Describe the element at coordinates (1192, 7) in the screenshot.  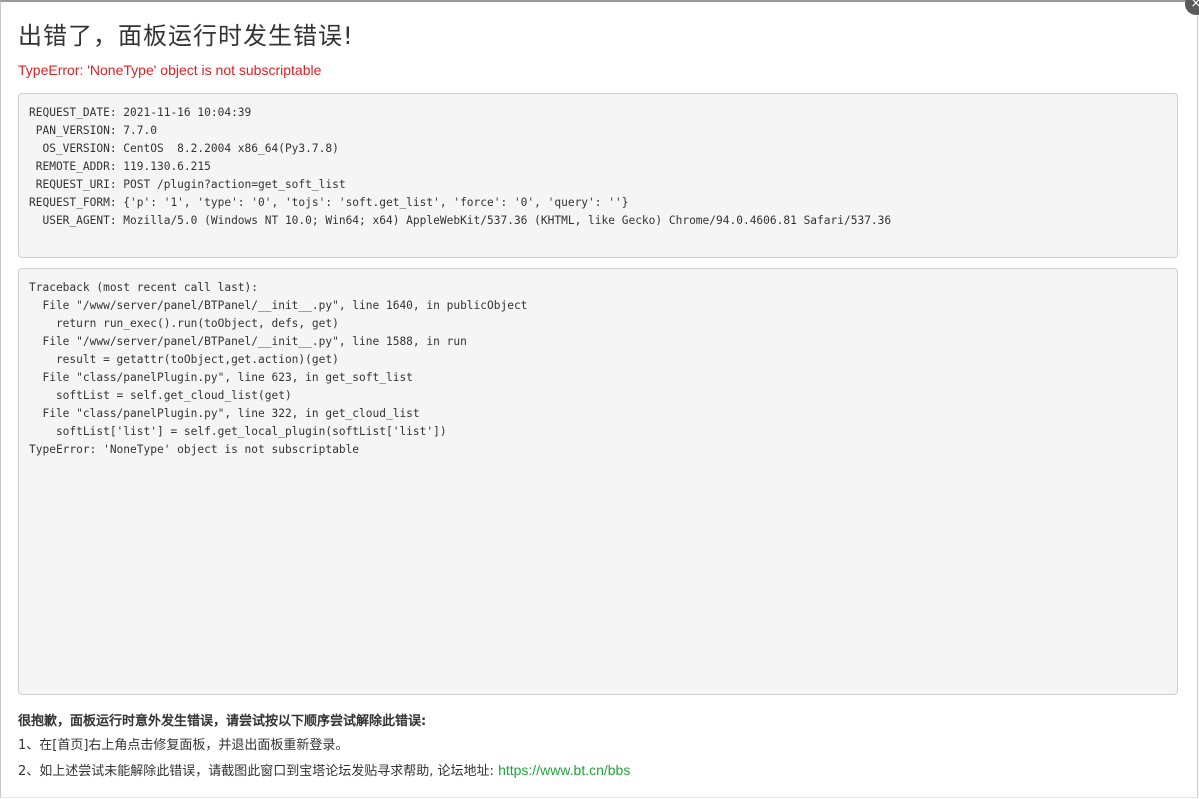
I see `close-icon: ×` at that location.